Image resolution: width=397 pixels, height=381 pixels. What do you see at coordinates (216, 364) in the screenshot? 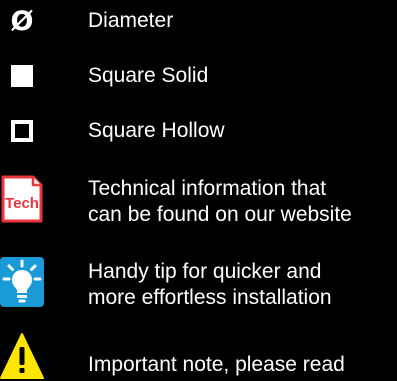
I see `legend-label-important-note: Important note, please read` at bounding box center [216, 364].